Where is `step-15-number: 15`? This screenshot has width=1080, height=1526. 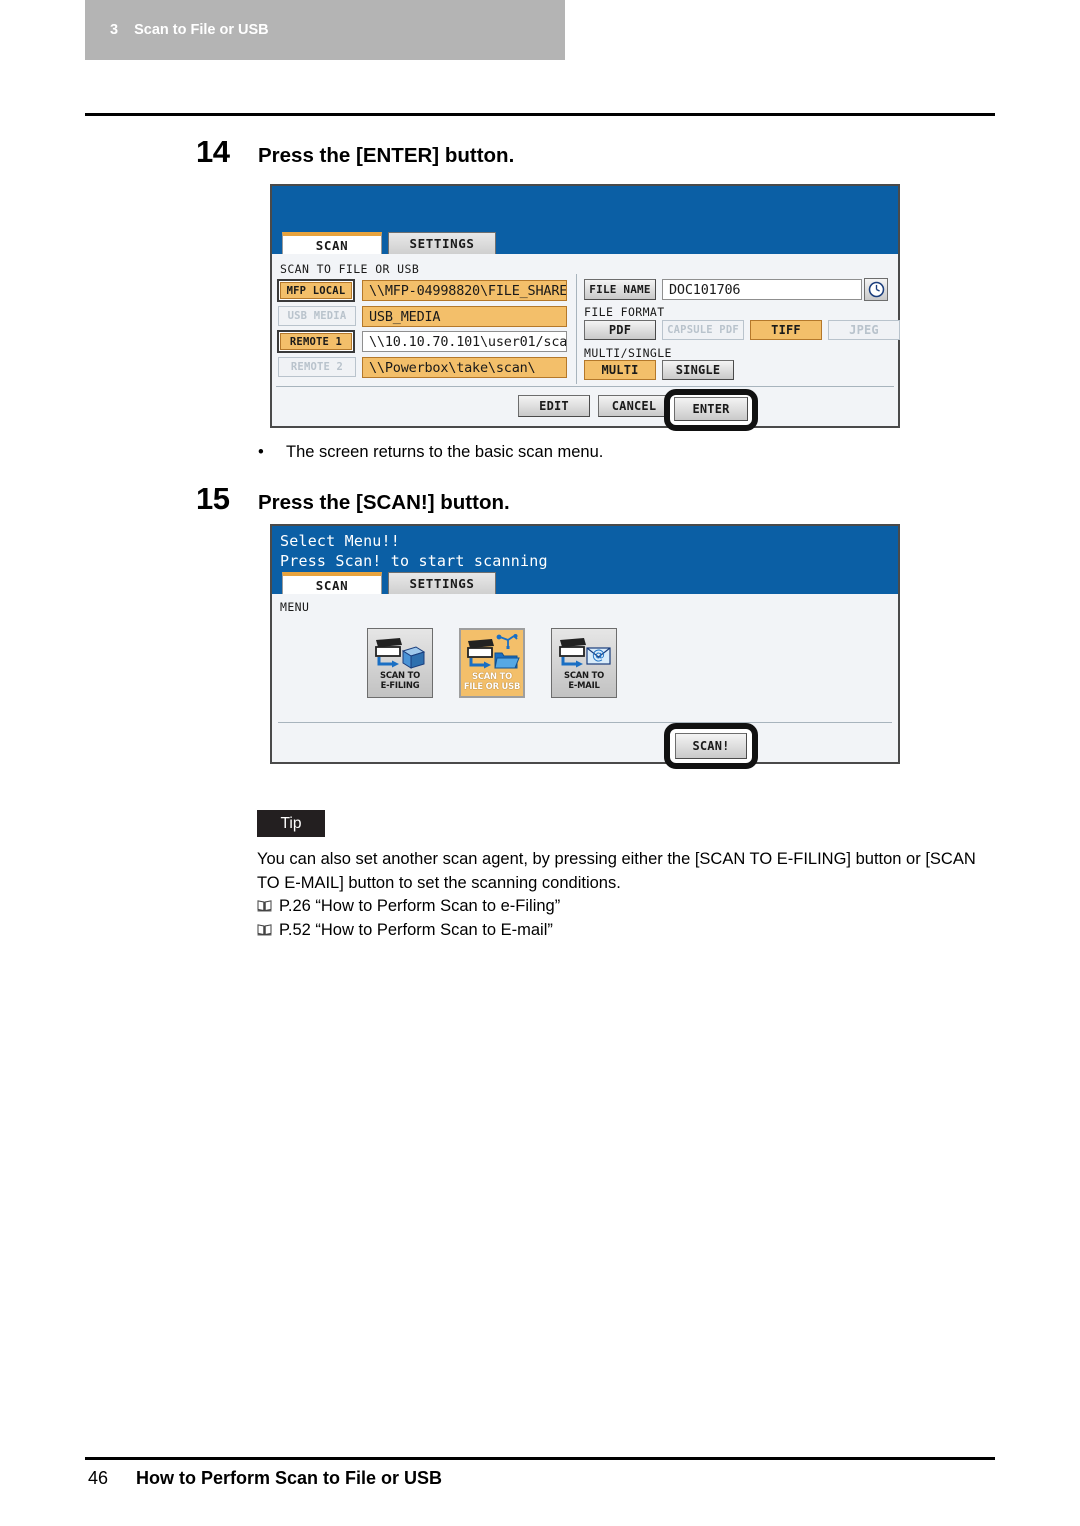 step-15-number: 15 is located at coordinates (213, 498).